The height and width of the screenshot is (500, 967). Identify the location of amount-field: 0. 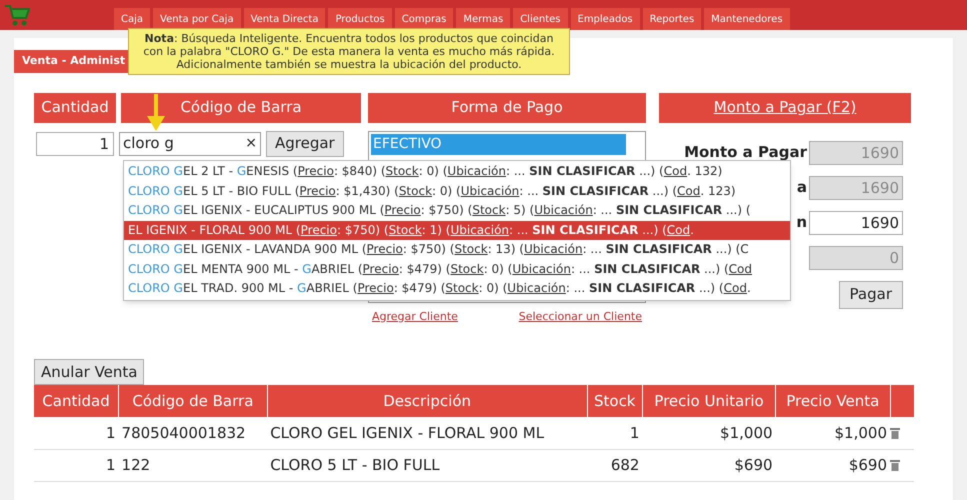
(856, 258).